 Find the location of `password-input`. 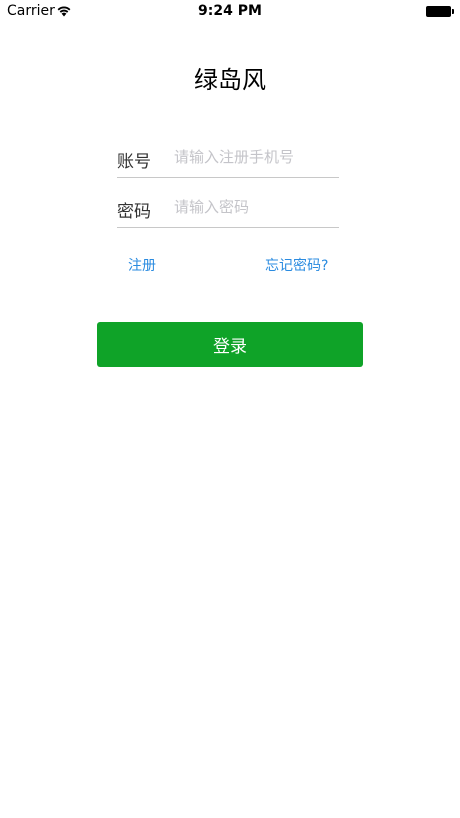

password-input is located at coordinates (256, 207).